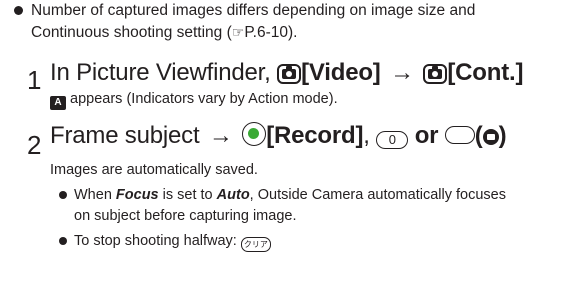 Image resolution: width=581 pixels, height=290 pixels. Describe the element at coordinates (154, 170) in the screenshot. I see `step-2-subtext: Images are automatically saved.` at that location.